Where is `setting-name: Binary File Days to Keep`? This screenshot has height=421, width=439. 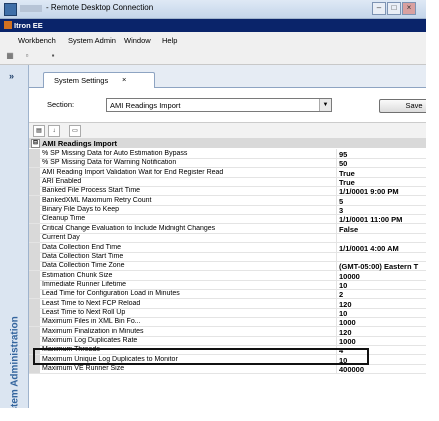 setting-name: Binary File Days to Keep is located at coordinates (81, 210).